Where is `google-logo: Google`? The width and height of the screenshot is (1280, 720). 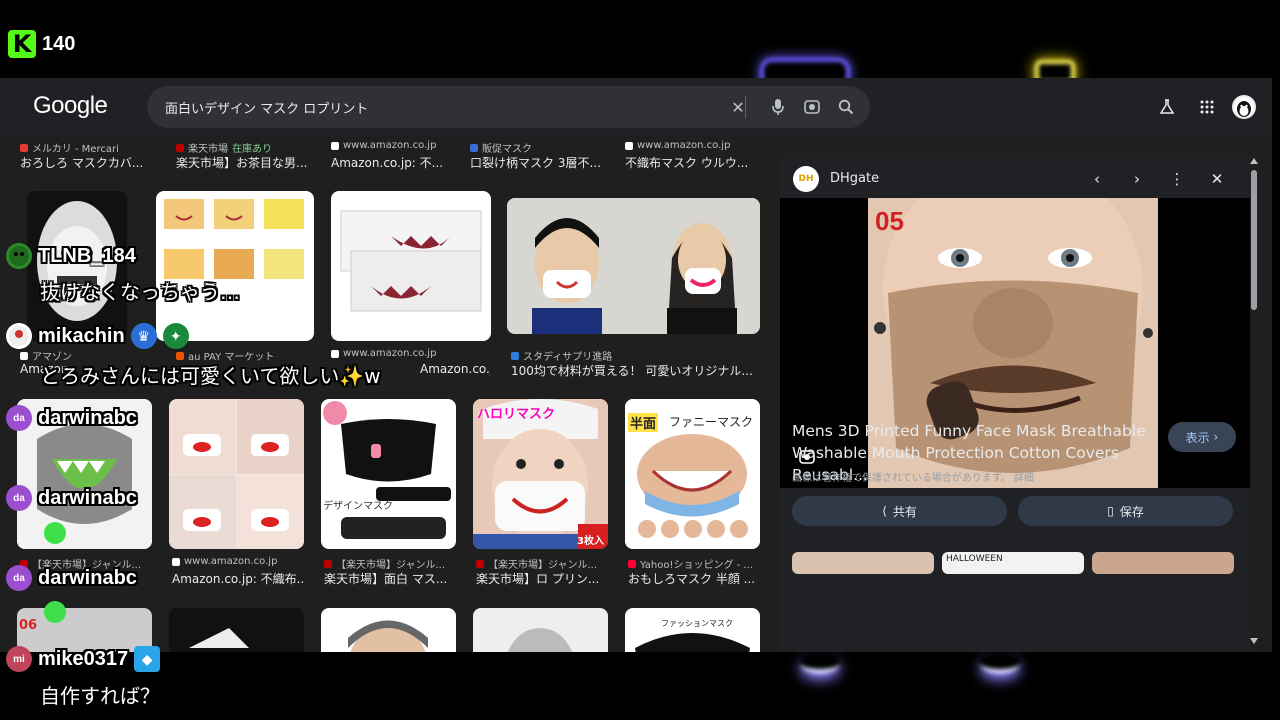 google-logo: Google is located at coordinates (70, 106).